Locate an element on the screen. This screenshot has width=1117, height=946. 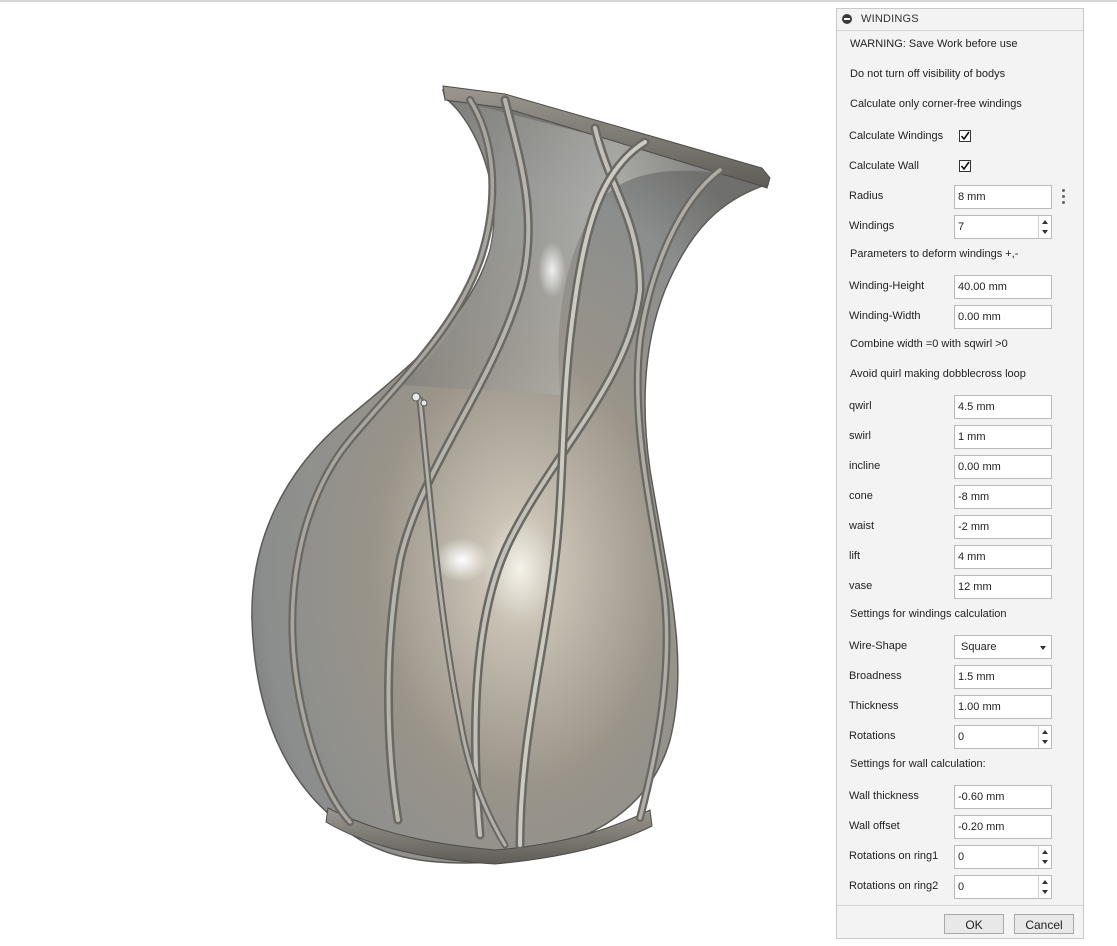
warning-text: WARNING: Save Work before use is located at coordinates (934, 44).